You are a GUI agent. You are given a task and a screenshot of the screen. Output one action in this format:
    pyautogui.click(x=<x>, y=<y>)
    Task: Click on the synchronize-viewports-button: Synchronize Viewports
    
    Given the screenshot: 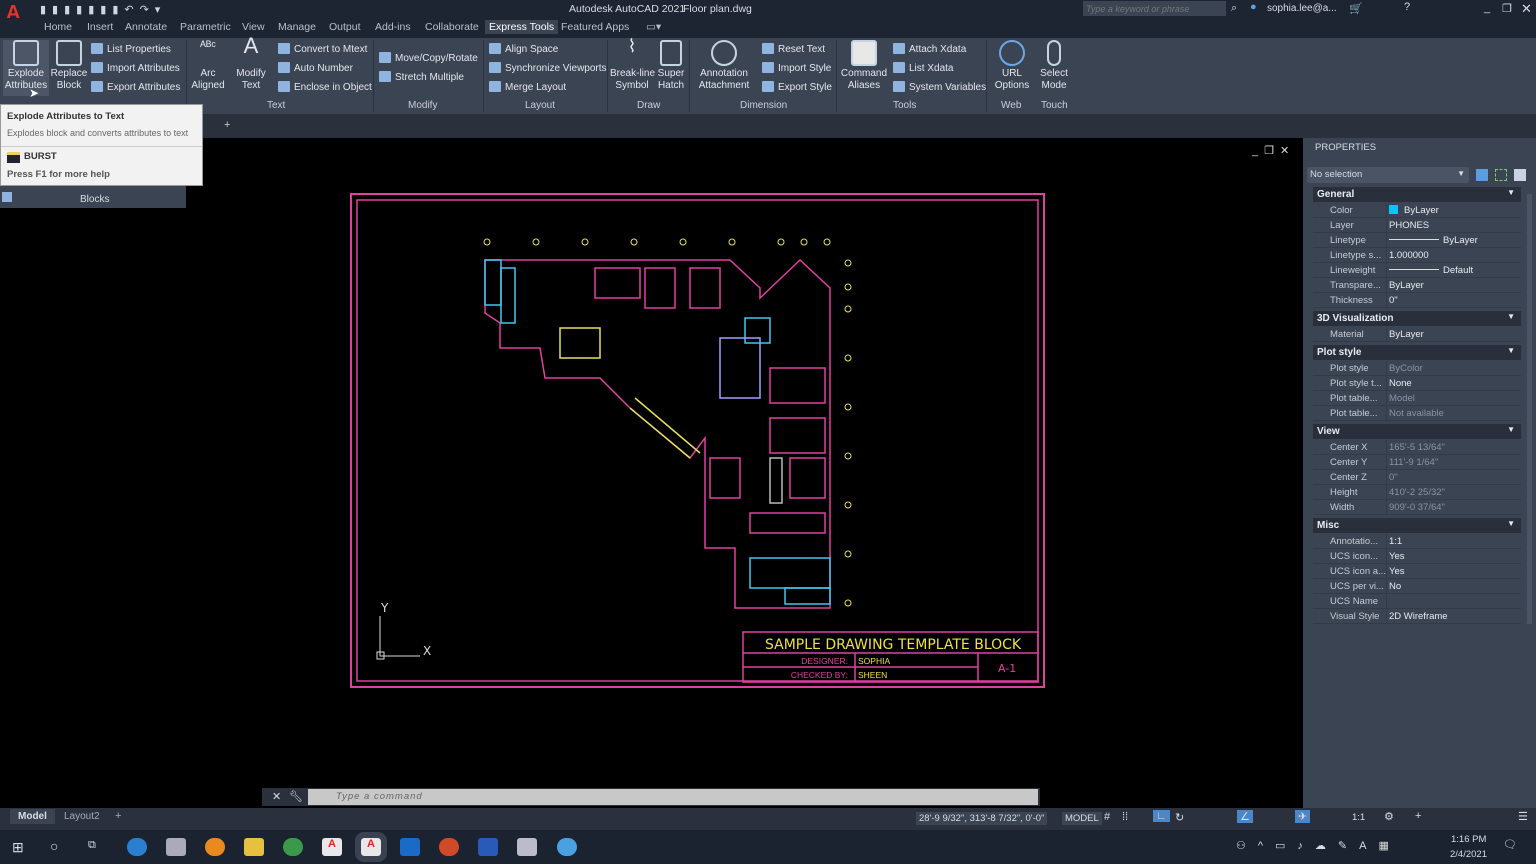 What is the action you would take?
    pyautogui.click(x=548, y=68)
    